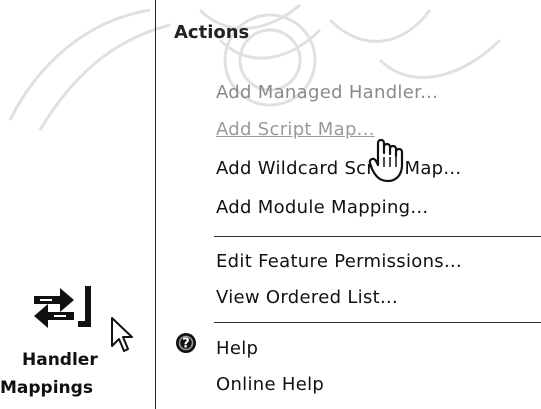  What do you see at coordinates (386, 160) in the screenshot?
I see `hand-cursor-icon` at bounding box center [386, 160].